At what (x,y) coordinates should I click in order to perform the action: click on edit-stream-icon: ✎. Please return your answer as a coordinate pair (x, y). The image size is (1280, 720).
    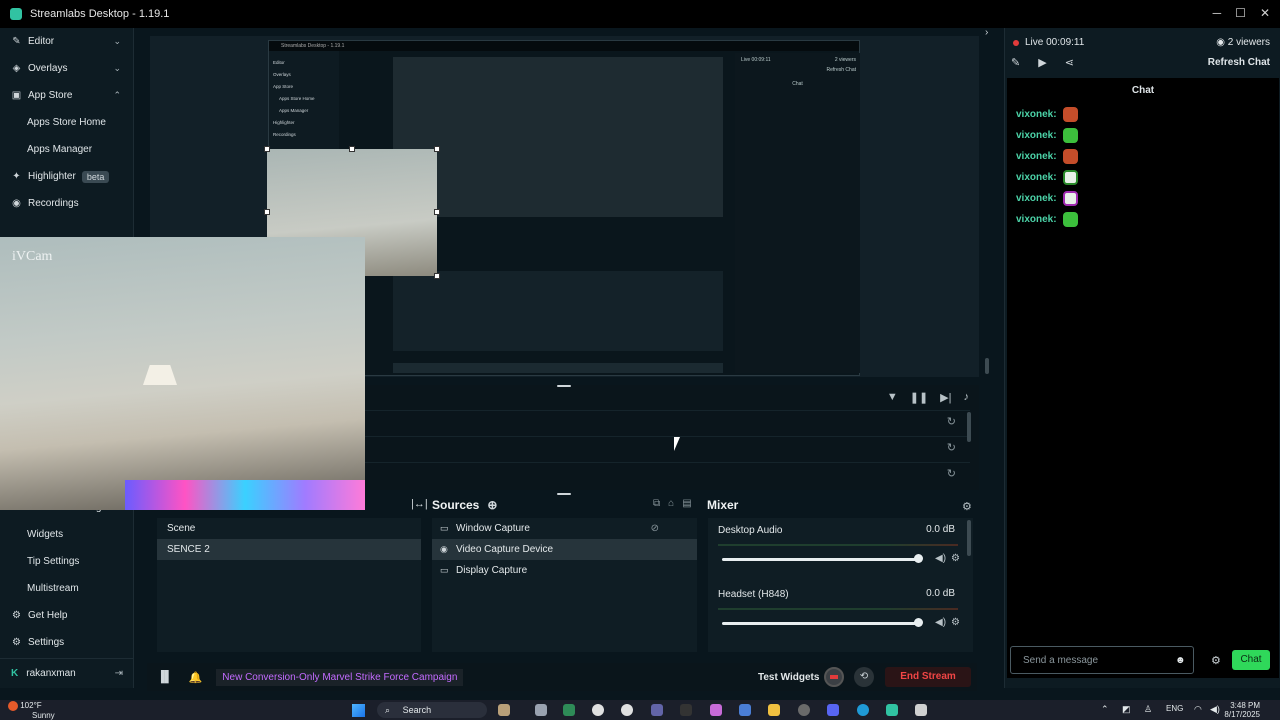
    Looking at the image, I should click on (1015, 62).